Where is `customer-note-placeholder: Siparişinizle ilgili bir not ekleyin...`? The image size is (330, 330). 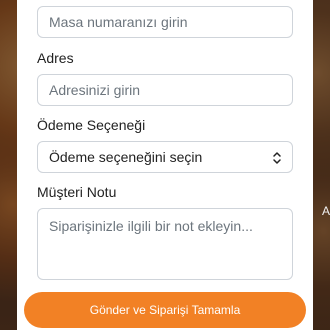 customer-note-placeholder: Siparişinizle ilgili bir not ekleyin... is located at coordinates (151, 226).